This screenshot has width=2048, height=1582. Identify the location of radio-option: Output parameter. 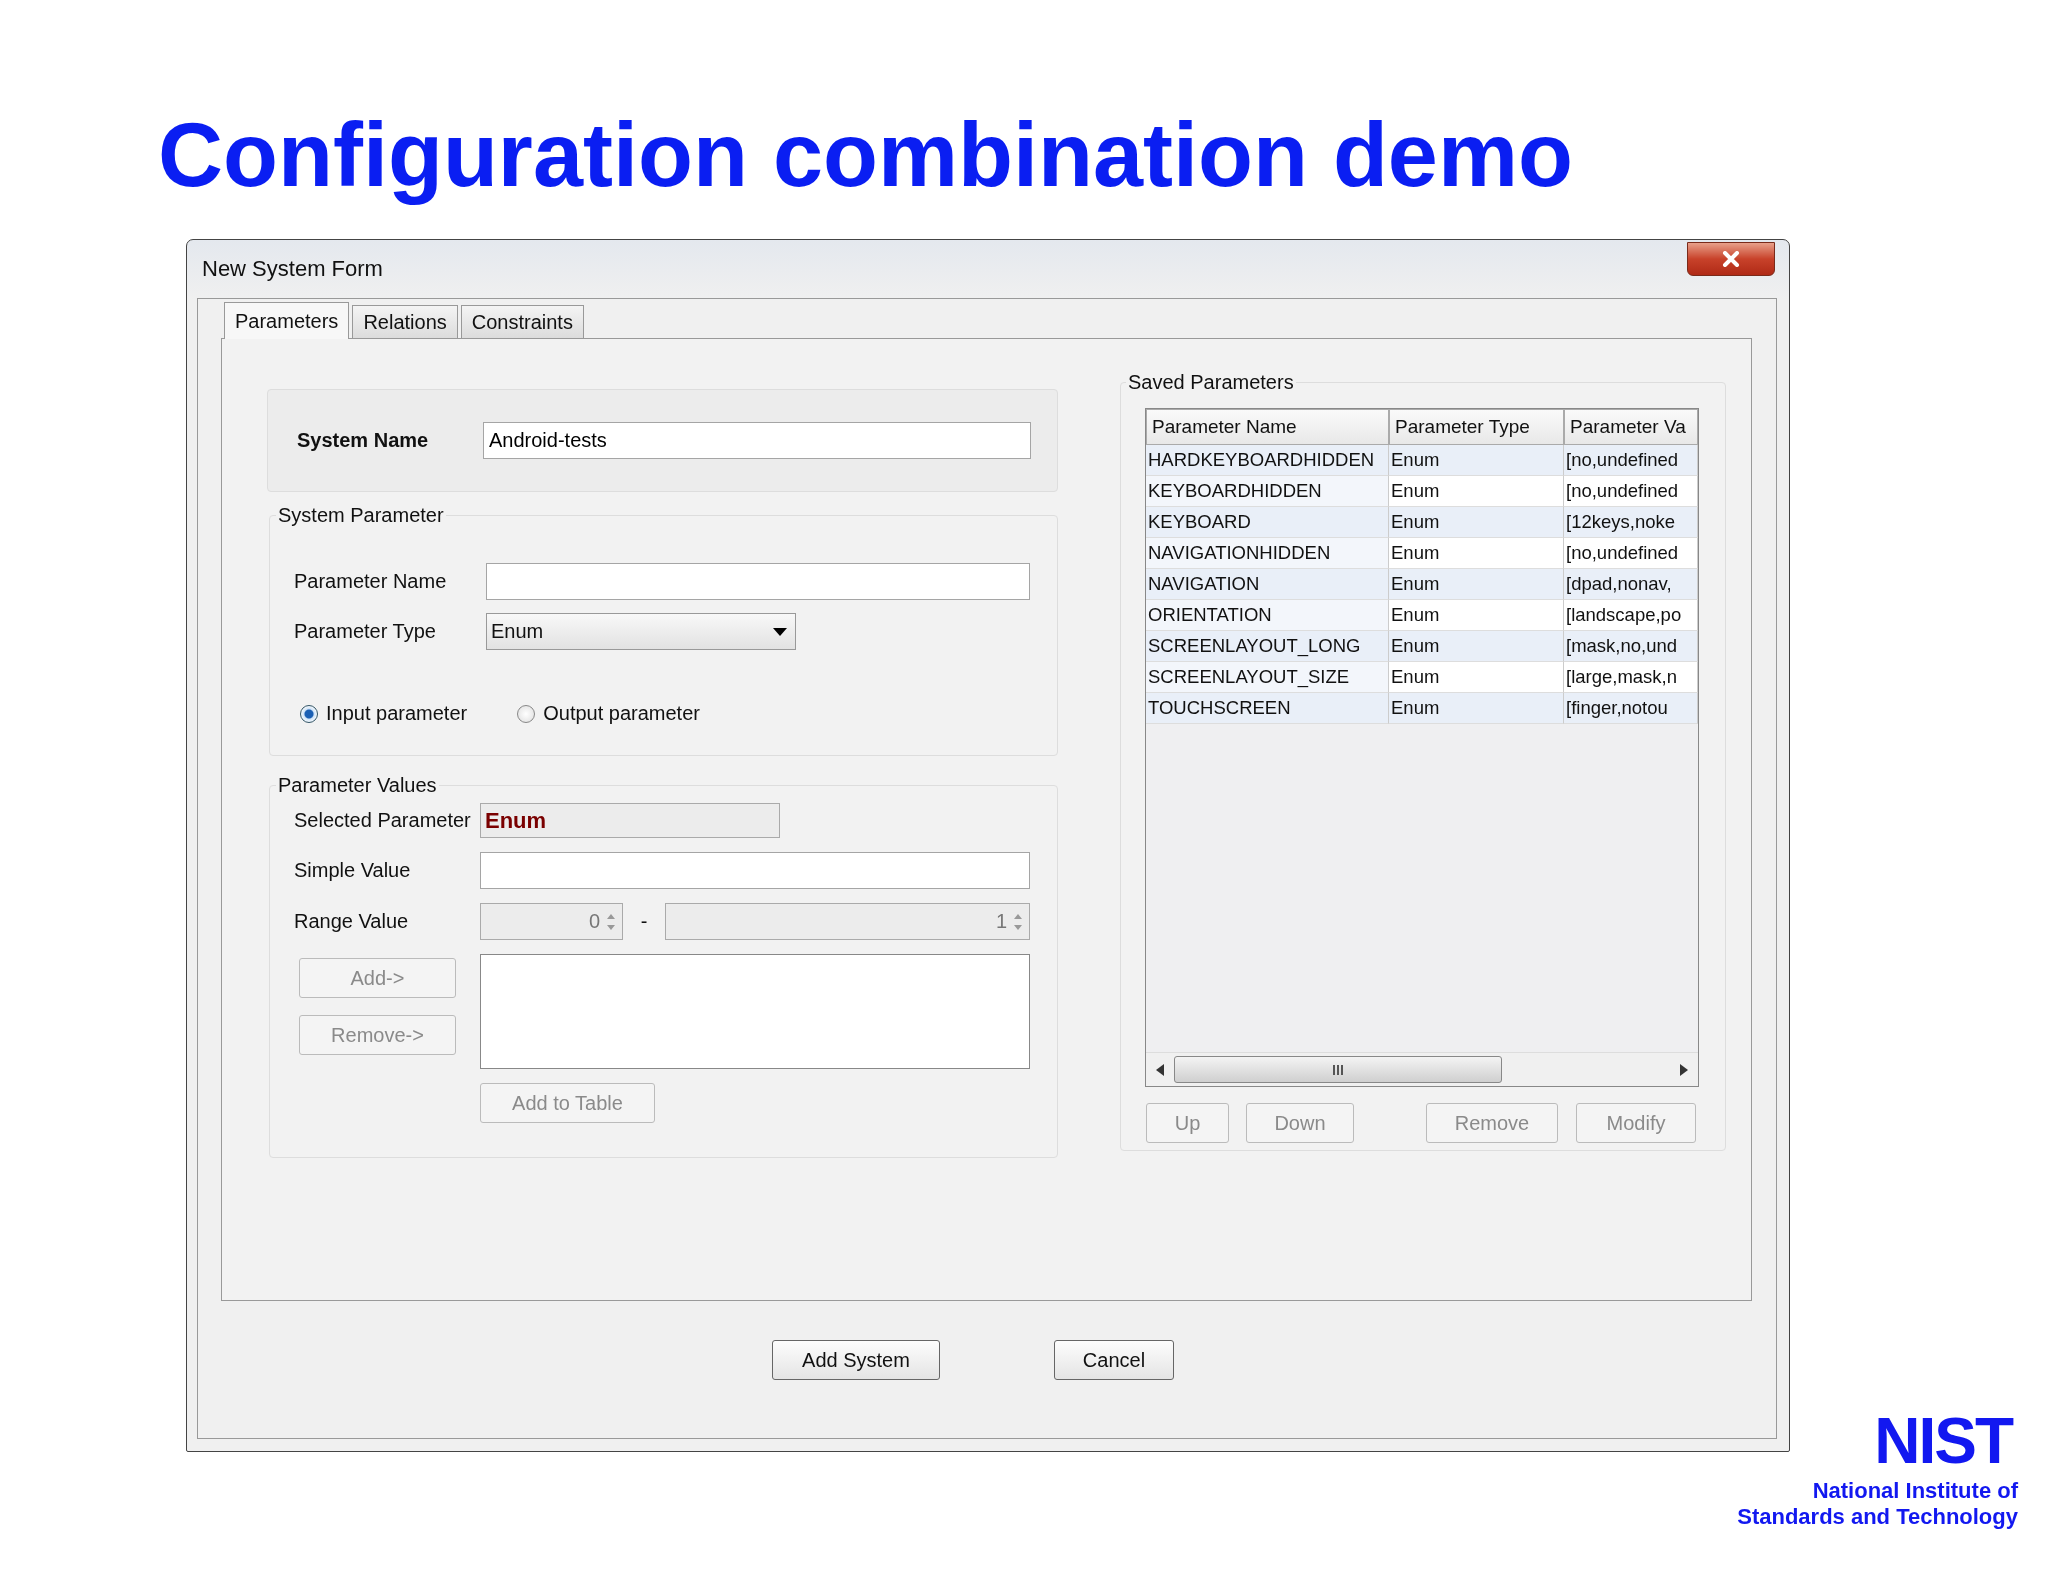
(608, 713).